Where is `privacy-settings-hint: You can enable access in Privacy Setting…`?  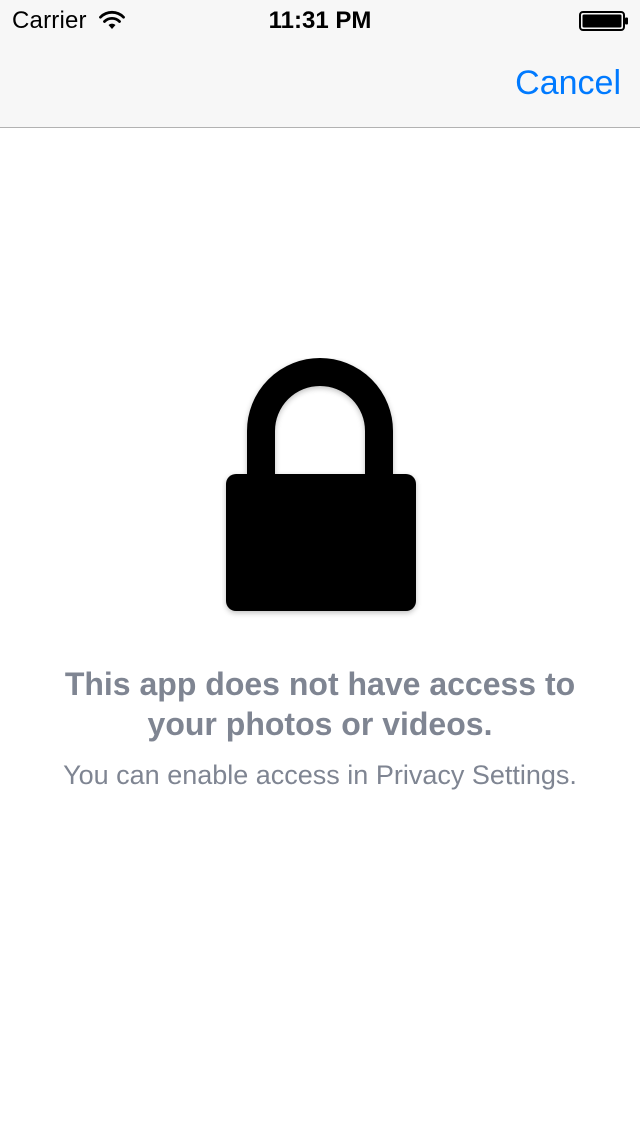 privacy-settings-hint: You can enable access in Privacy Setting… is located at coordinates (320, 775).